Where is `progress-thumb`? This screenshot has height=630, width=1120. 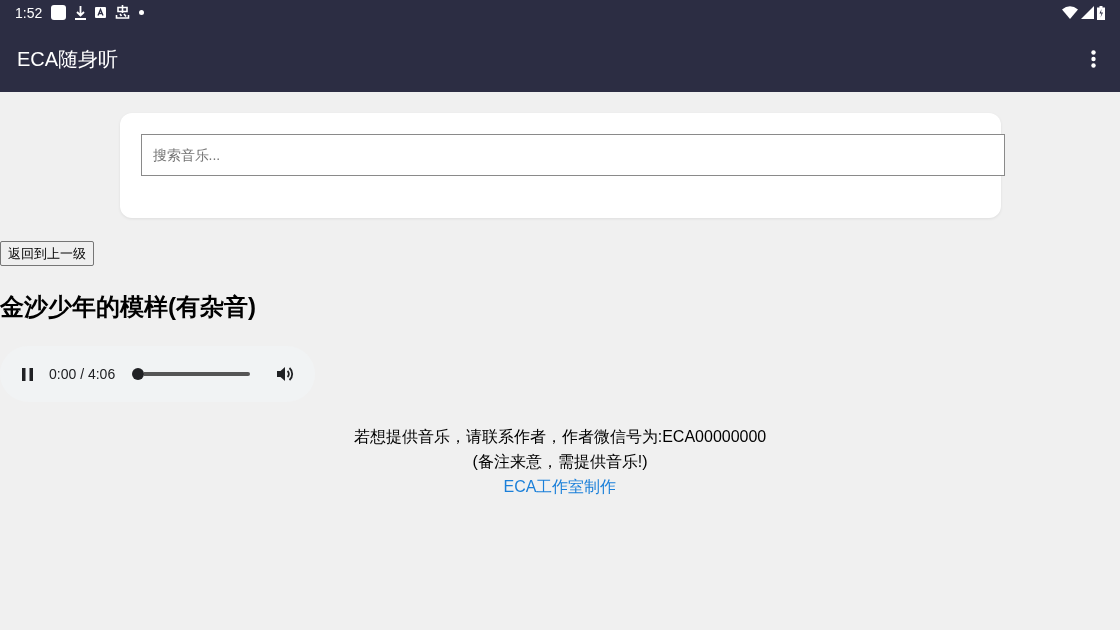
progress-thumb is located at coordinates (138, 374).